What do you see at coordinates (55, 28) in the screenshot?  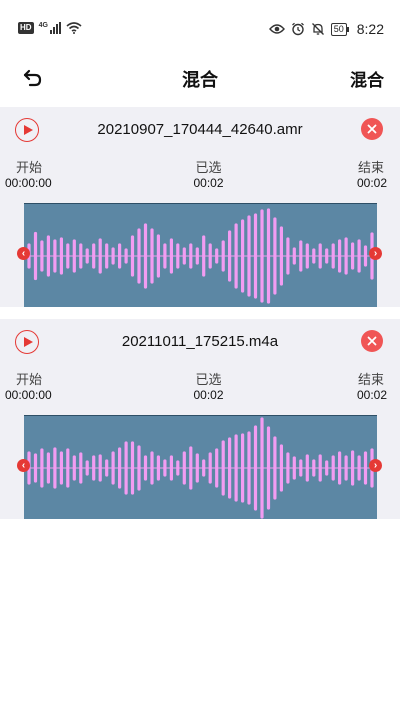 I see `cell-signal-icon` at bounding box center [55, 28].